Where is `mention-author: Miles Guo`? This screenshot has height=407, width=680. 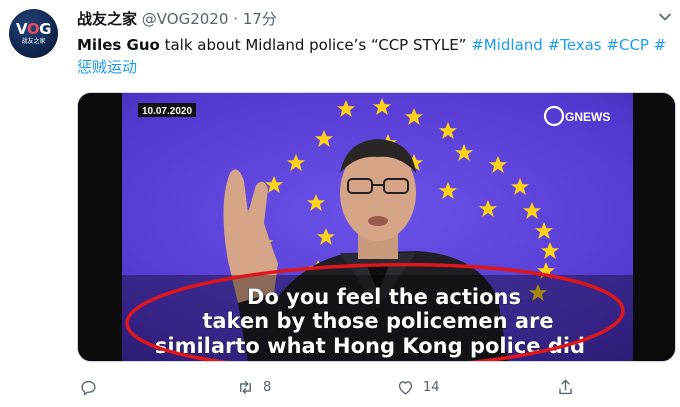 mention-author: Miles Guo is located at coordinates (118, 45).